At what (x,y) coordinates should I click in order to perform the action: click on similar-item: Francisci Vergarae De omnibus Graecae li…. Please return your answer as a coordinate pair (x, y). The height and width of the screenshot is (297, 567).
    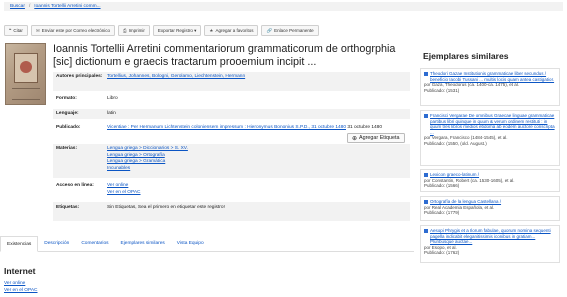
    Looking at the image, I should click on (490, 138).